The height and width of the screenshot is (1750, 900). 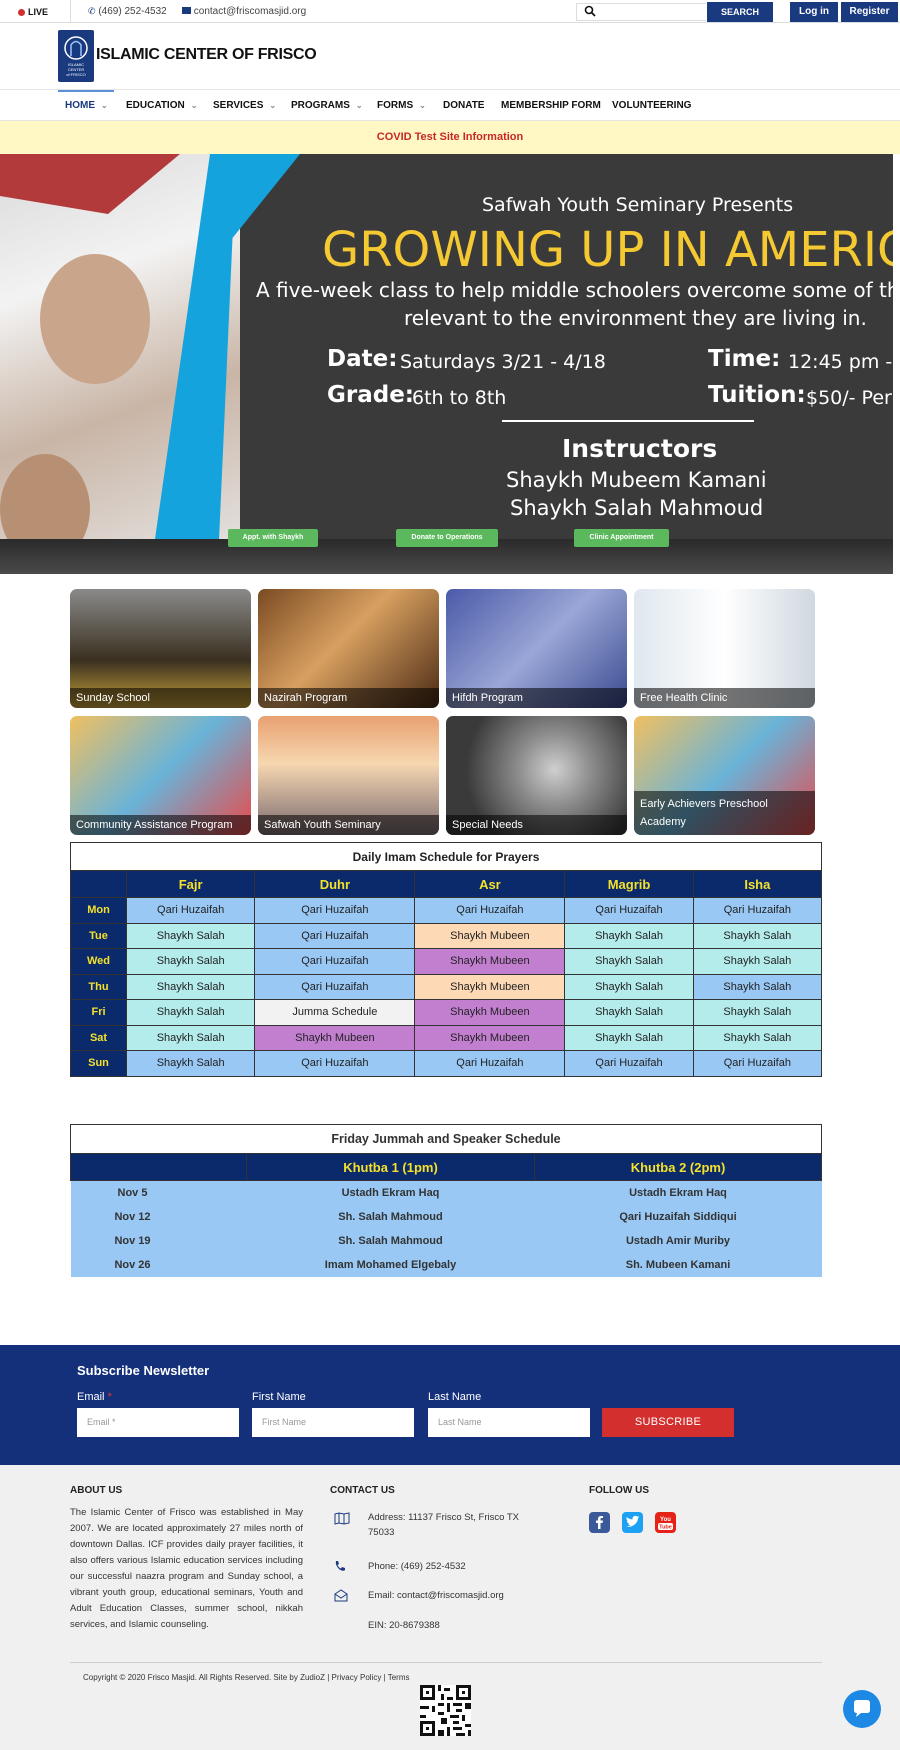 I want to click on email-label: Email *, so click(x=94, y=1397).